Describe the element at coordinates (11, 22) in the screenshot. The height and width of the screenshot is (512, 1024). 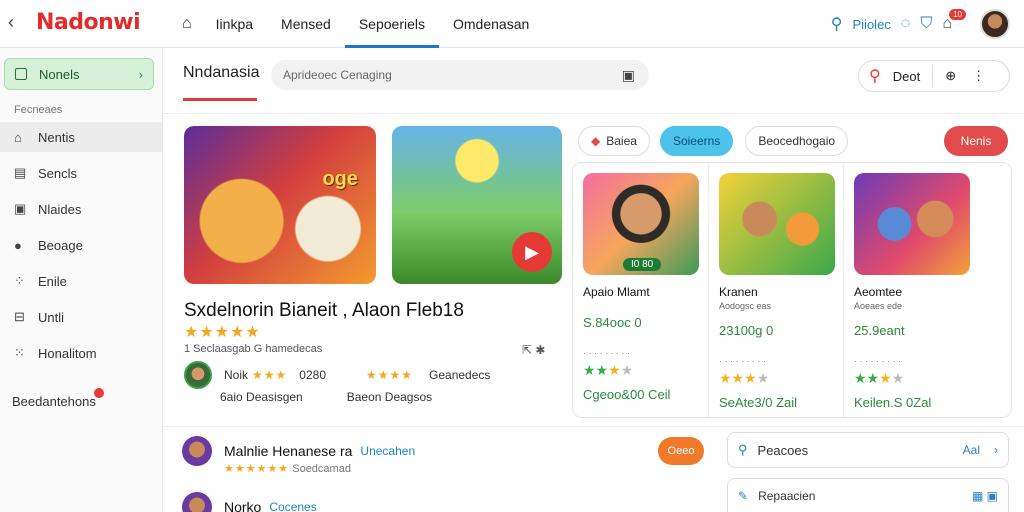
I see `back-arrow-icon: ‹` at that location.